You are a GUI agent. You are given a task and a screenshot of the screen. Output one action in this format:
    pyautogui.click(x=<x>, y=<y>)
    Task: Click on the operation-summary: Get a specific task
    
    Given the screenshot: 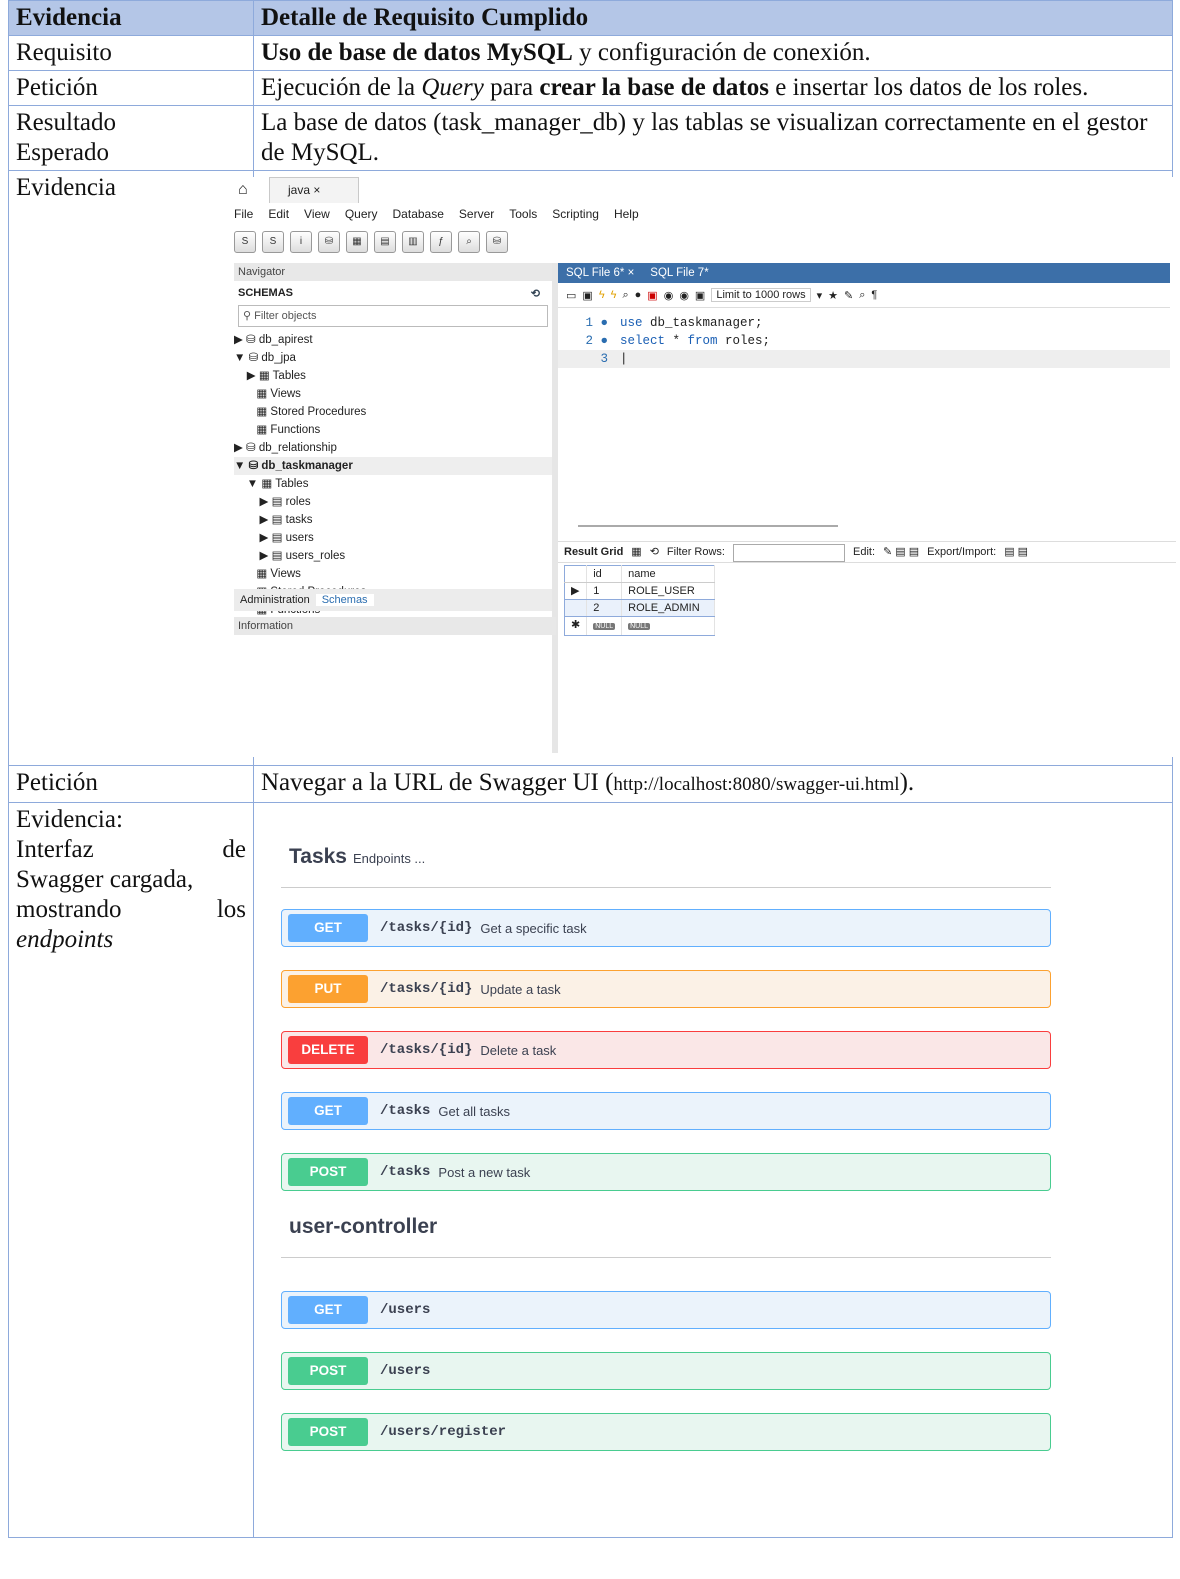 What is the action you would take?
    pyautogui.click(x=533, y=928)
    